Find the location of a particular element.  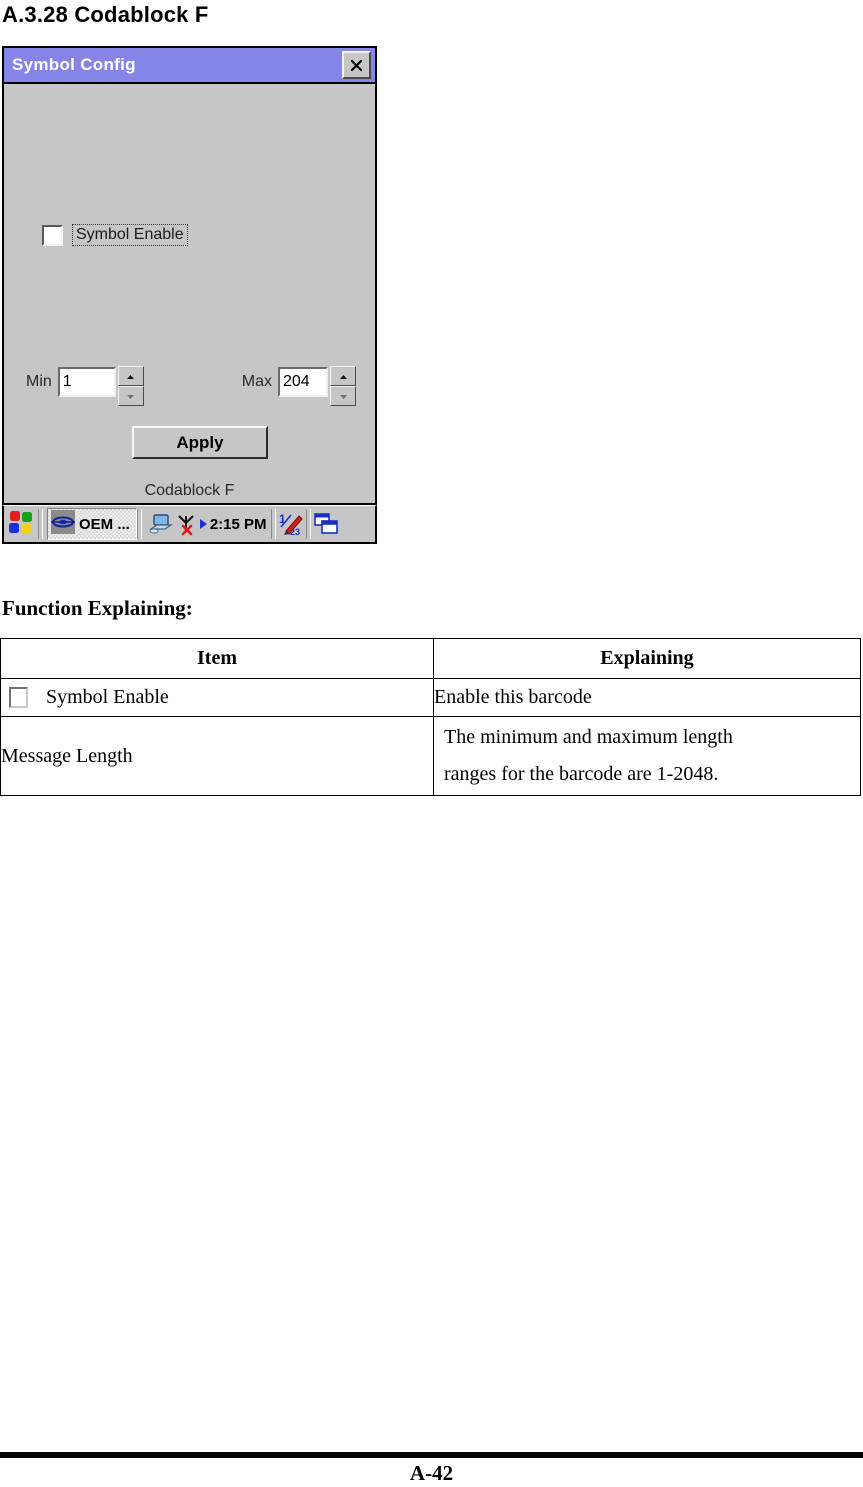

cell-explaining-symbol-enable: Enable this barcode is located at coordinates (647, 697).